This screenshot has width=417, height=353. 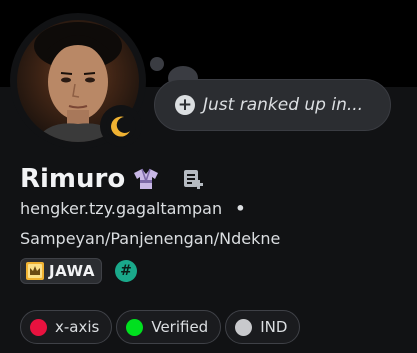 I want to click on note-add-icon, so click(x=193, y=179).